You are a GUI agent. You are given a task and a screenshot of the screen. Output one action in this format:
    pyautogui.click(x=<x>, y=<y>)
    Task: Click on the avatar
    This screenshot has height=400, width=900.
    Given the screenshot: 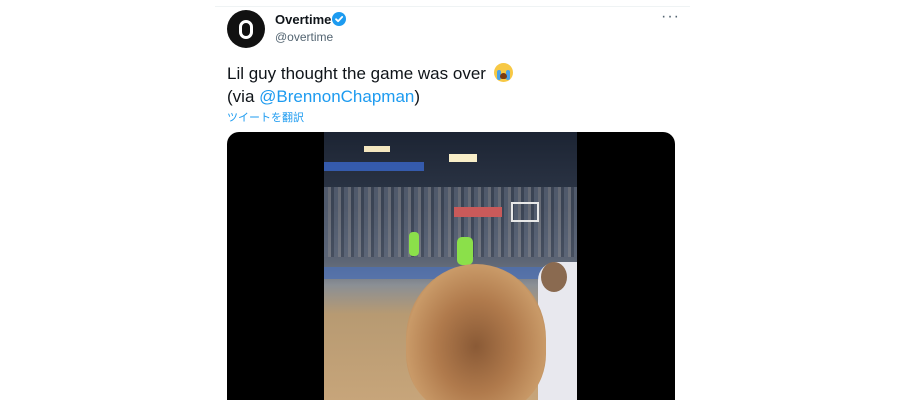 What is the action you would take?
    pyautogui.click(x=246, y=29)
    